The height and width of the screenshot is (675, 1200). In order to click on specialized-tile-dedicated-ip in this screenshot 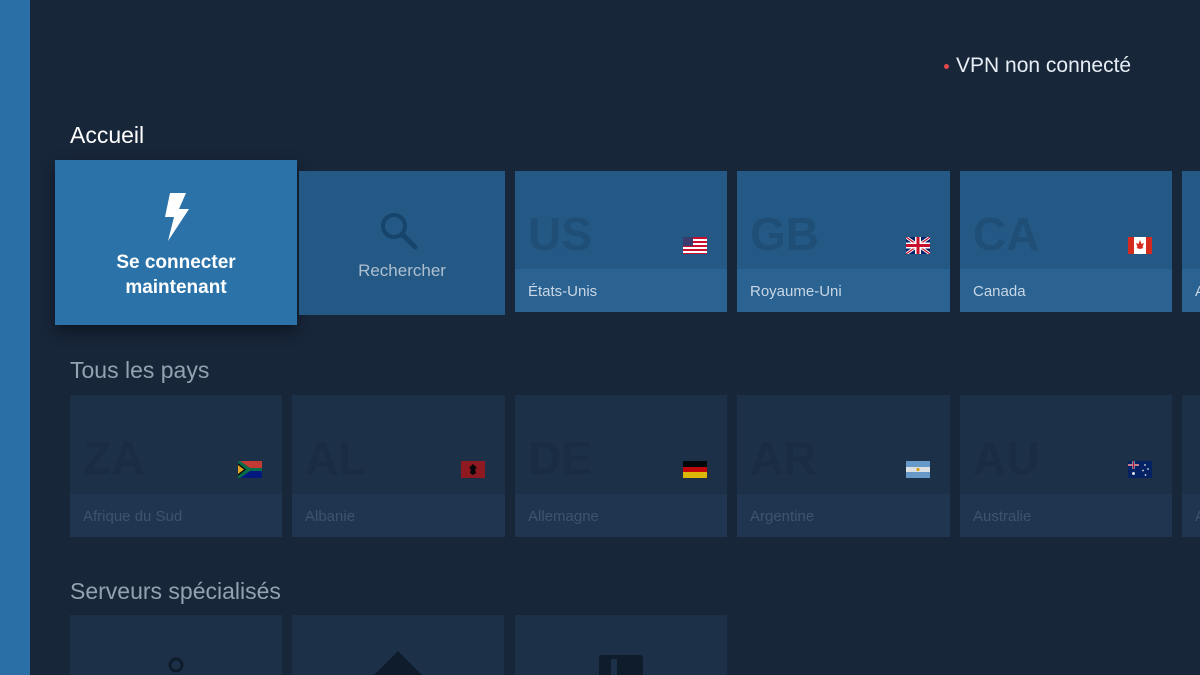, I will do `click(621, 645)`.